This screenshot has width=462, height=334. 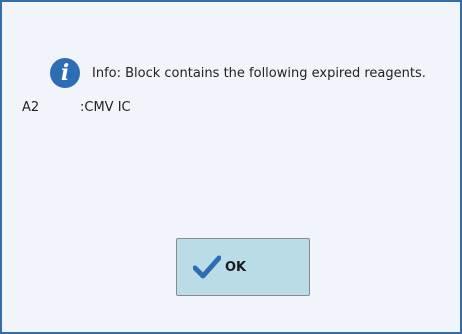 I want to click on ok-button: OK, so click(x=243, y=267).